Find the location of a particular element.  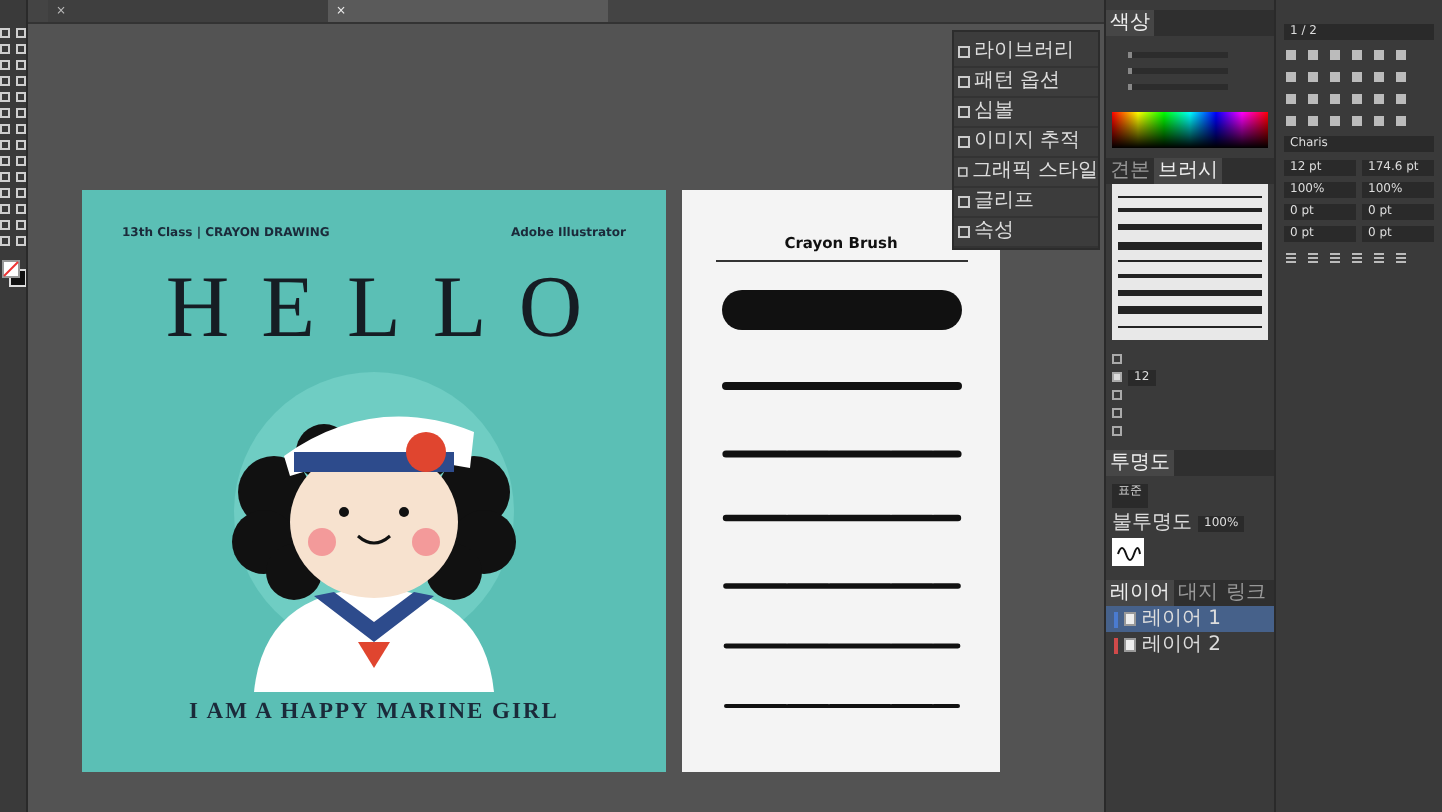

panel-shortcut-label: 그래픽 스타일 is located at coordinates (1034, 172).